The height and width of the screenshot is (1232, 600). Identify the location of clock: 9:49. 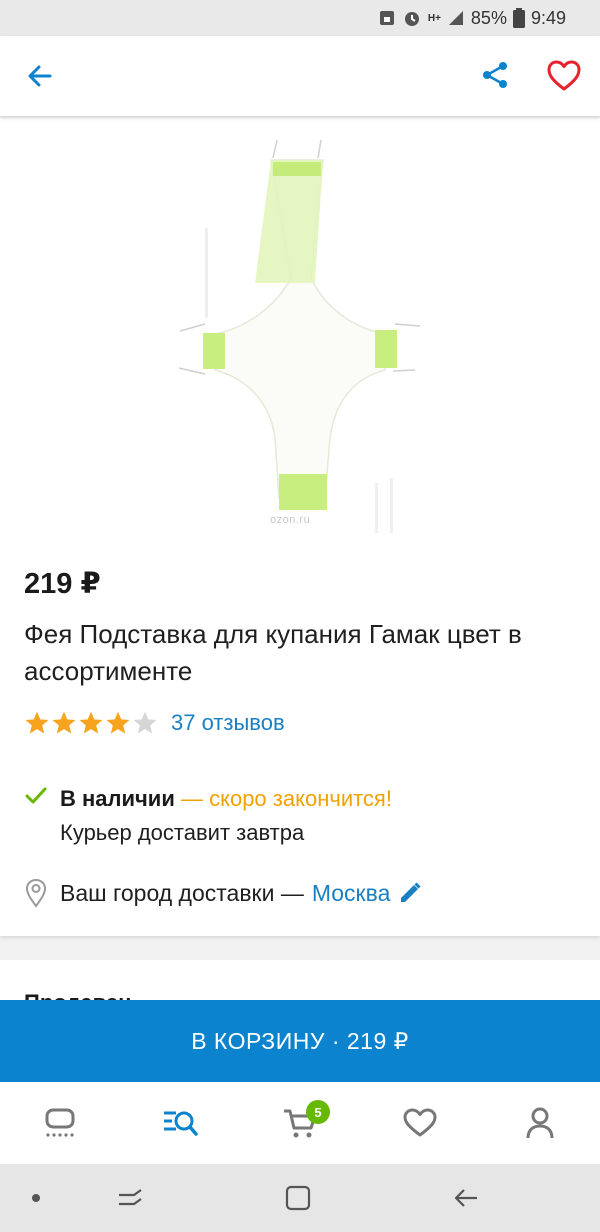
(548, 17).